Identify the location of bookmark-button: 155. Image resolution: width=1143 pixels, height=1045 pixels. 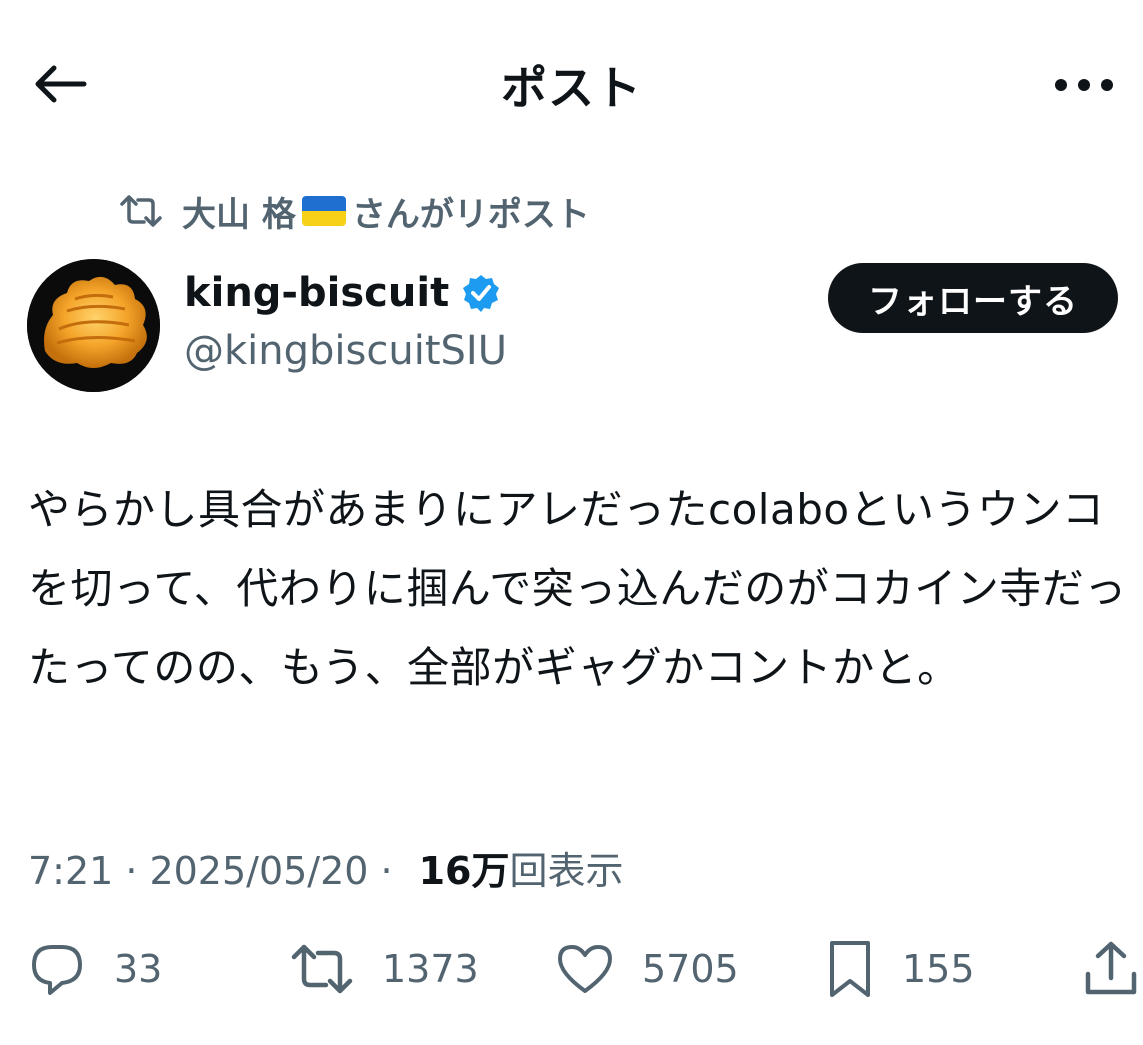
(900, 969).